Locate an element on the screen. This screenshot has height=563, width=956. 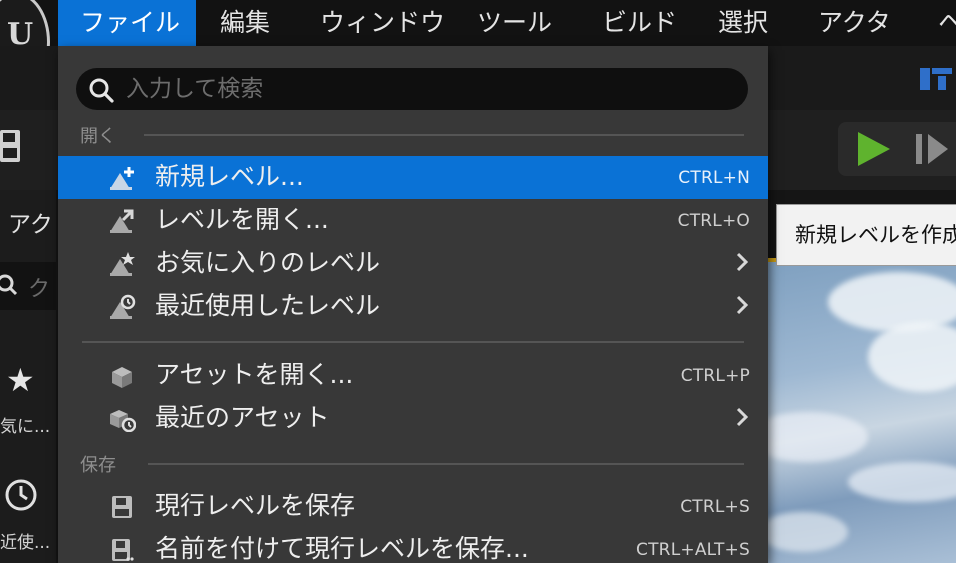
shortcut-text: CTRL+O is located at coordinates (713, 221).